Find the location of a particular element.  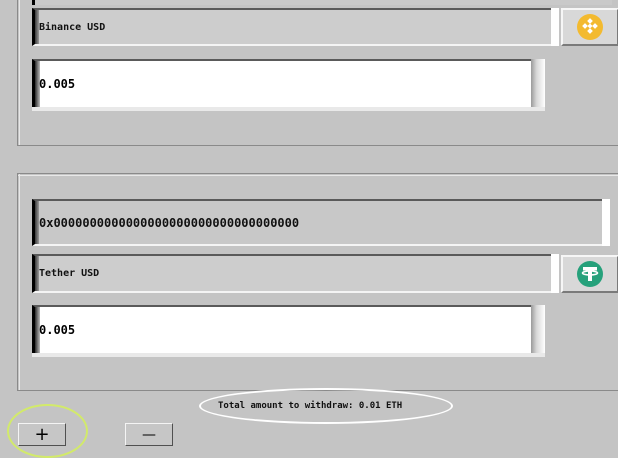

minus-icon: — is located at coordinates (149, 434).